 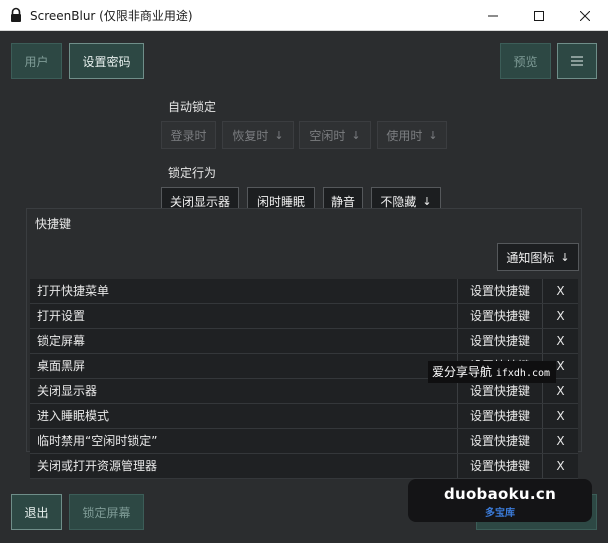 I want to click on hotkey-name: 锁定屏幕, so click(x=244, y=341).